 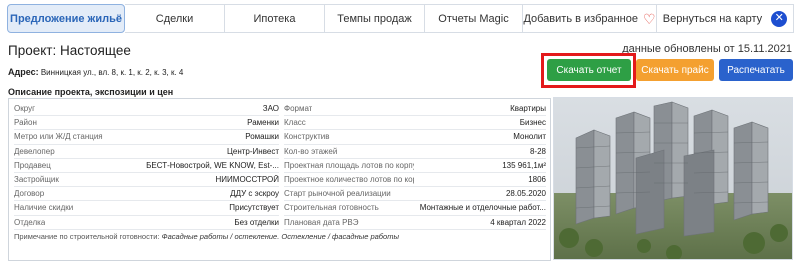 I want to click on note-label: Примечание по строительной готовности:, so click(x=87, y=236).